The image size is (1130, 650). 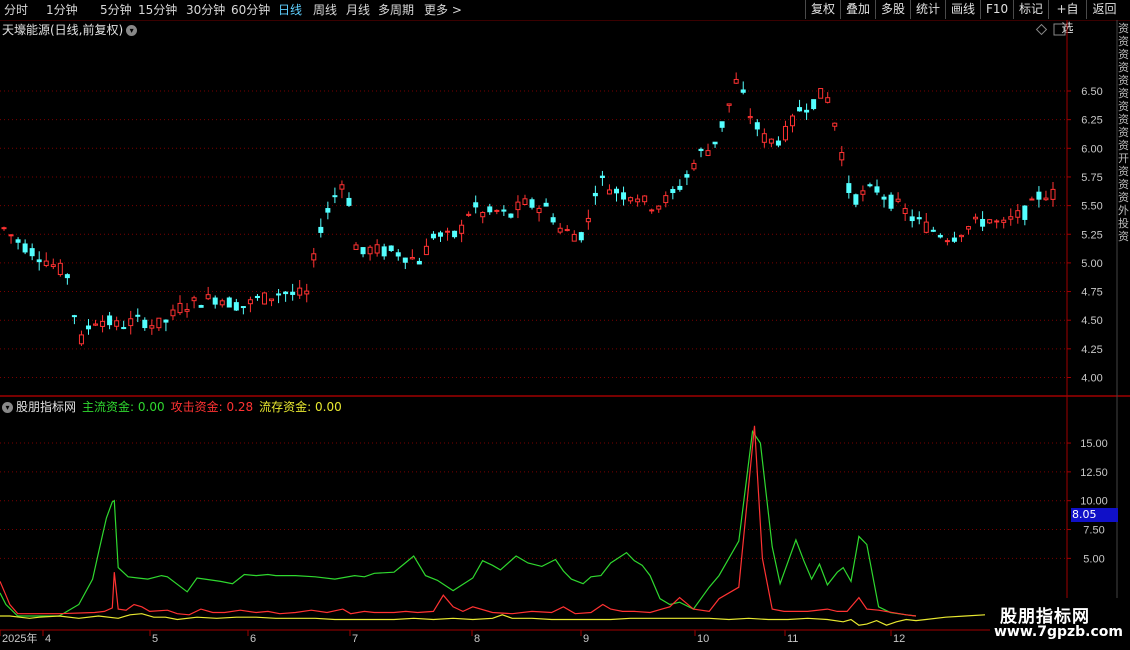 What do you see at coordinates (123, 407) in the screenshot?
I see `legend-main-fund: 主流资金: 0.00` at bounding box center [123, 407].